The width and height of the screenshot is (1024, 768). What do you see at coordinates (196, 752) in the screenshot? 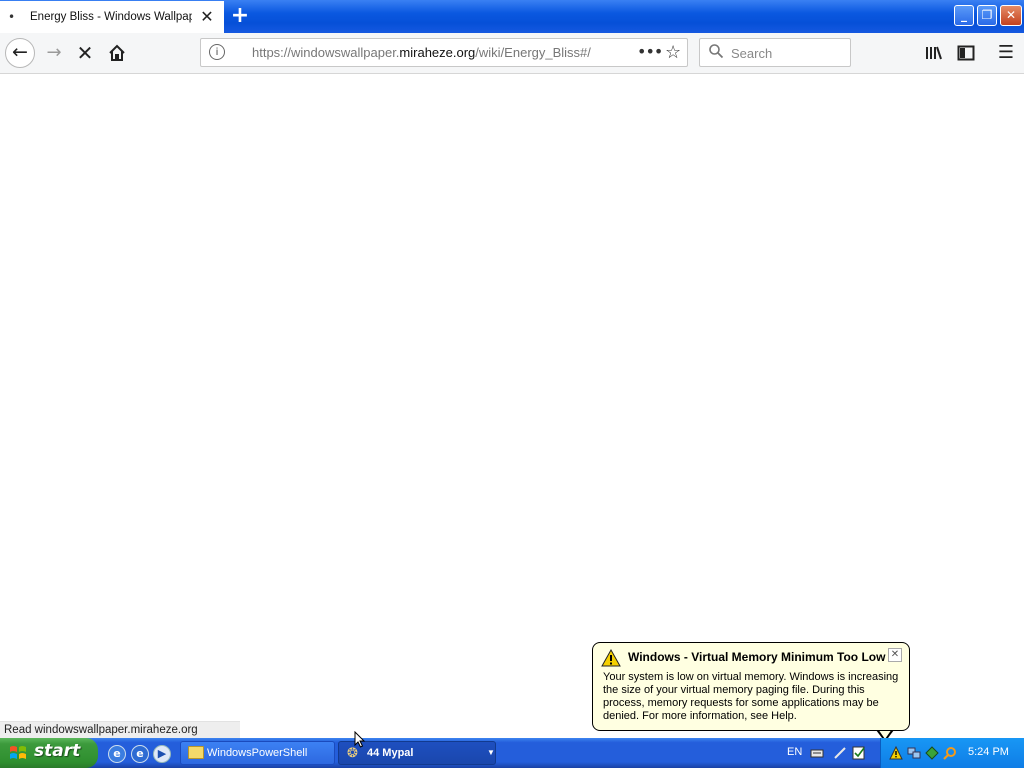
I see `folder-icon` at bounding box center [196, 752].